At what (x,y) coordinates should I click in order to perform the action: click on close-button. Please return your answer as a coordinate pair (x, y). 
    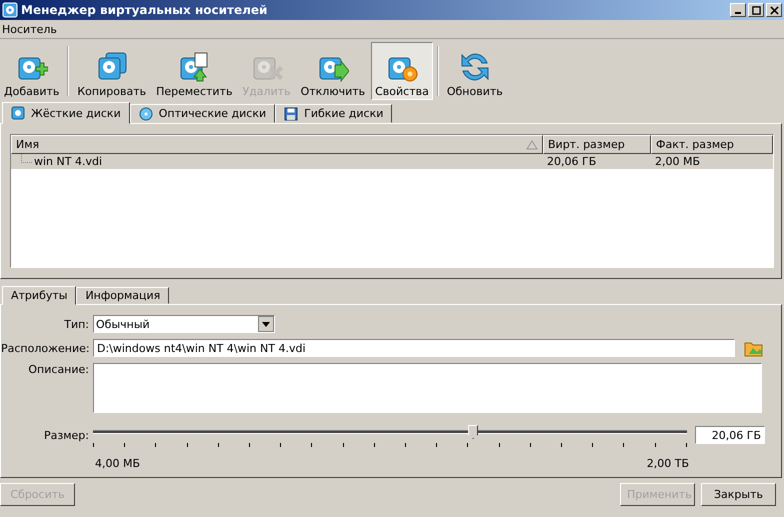
    Looking at the image, I should click on (774, 10).